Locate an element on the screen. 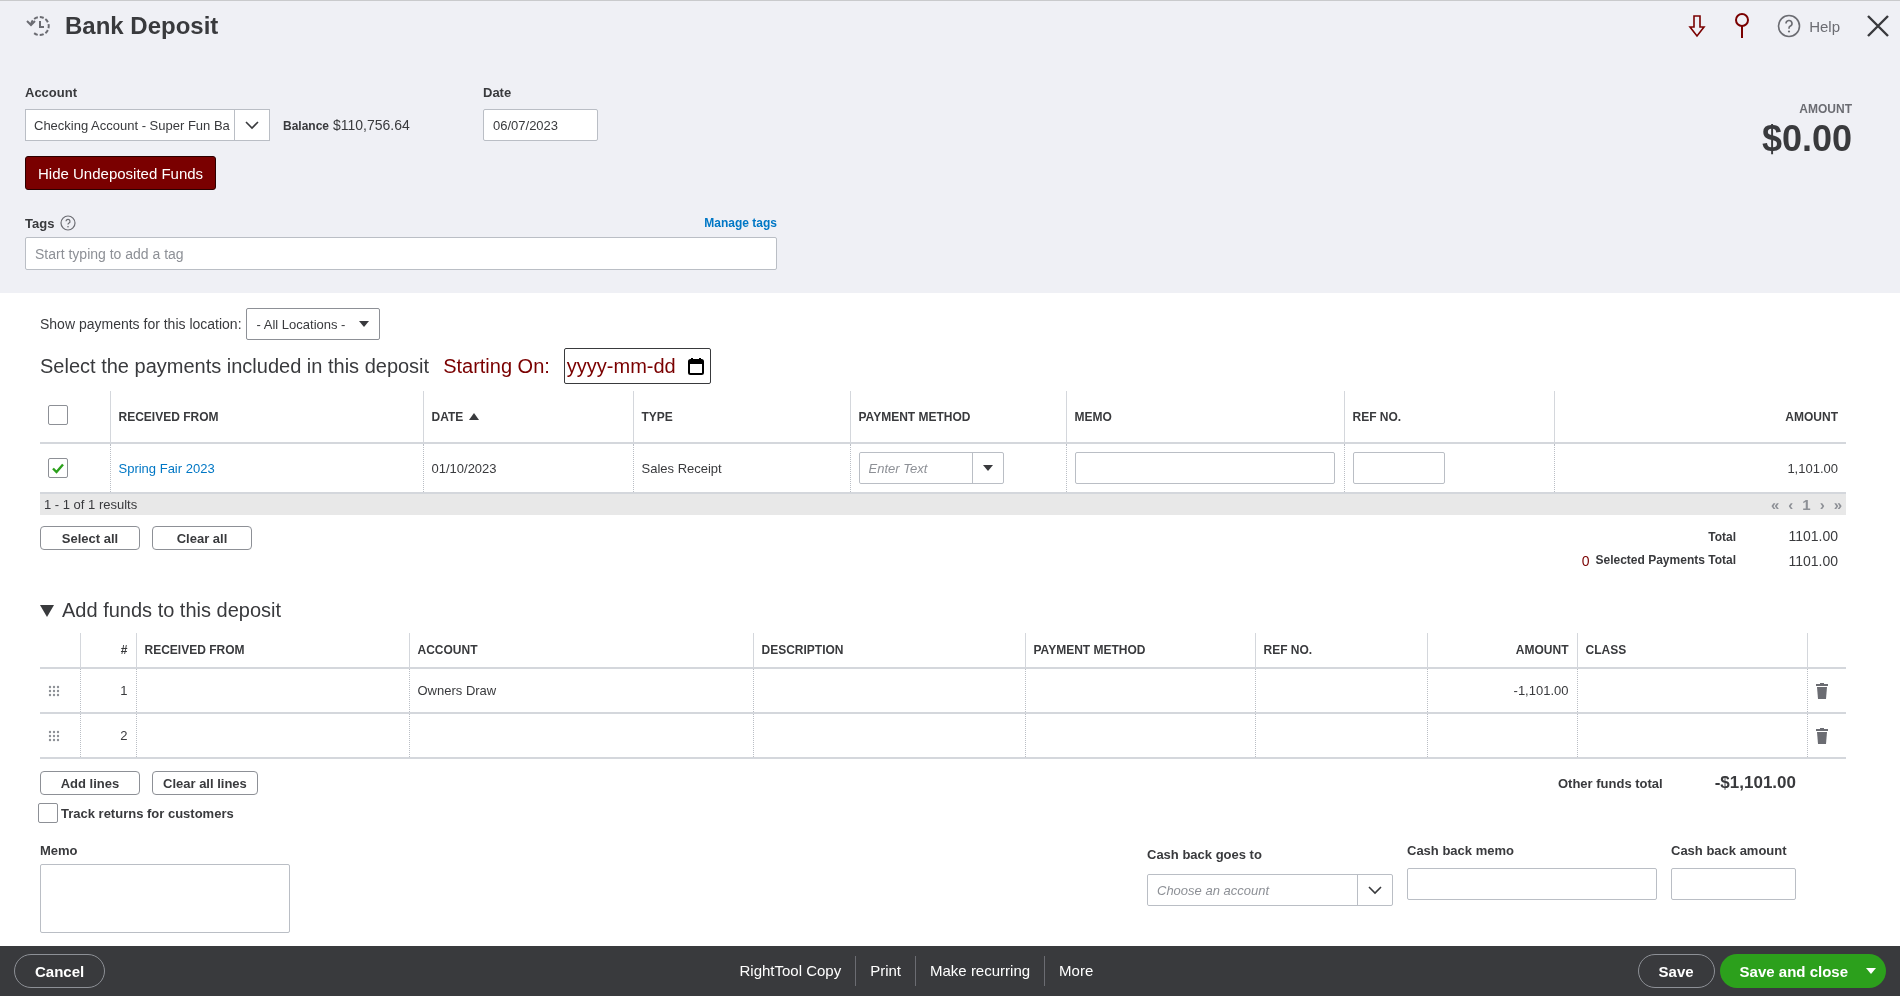 This screenshot has width=1900, height=996. footer-link: Print is located at coordinates (885, 971).